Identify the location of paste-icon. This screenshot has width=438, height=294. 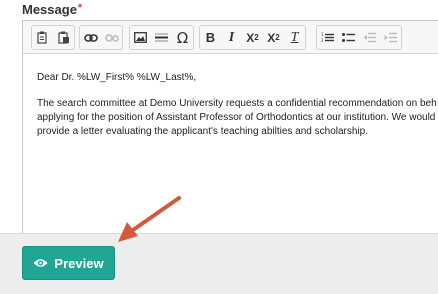
(42, 37).